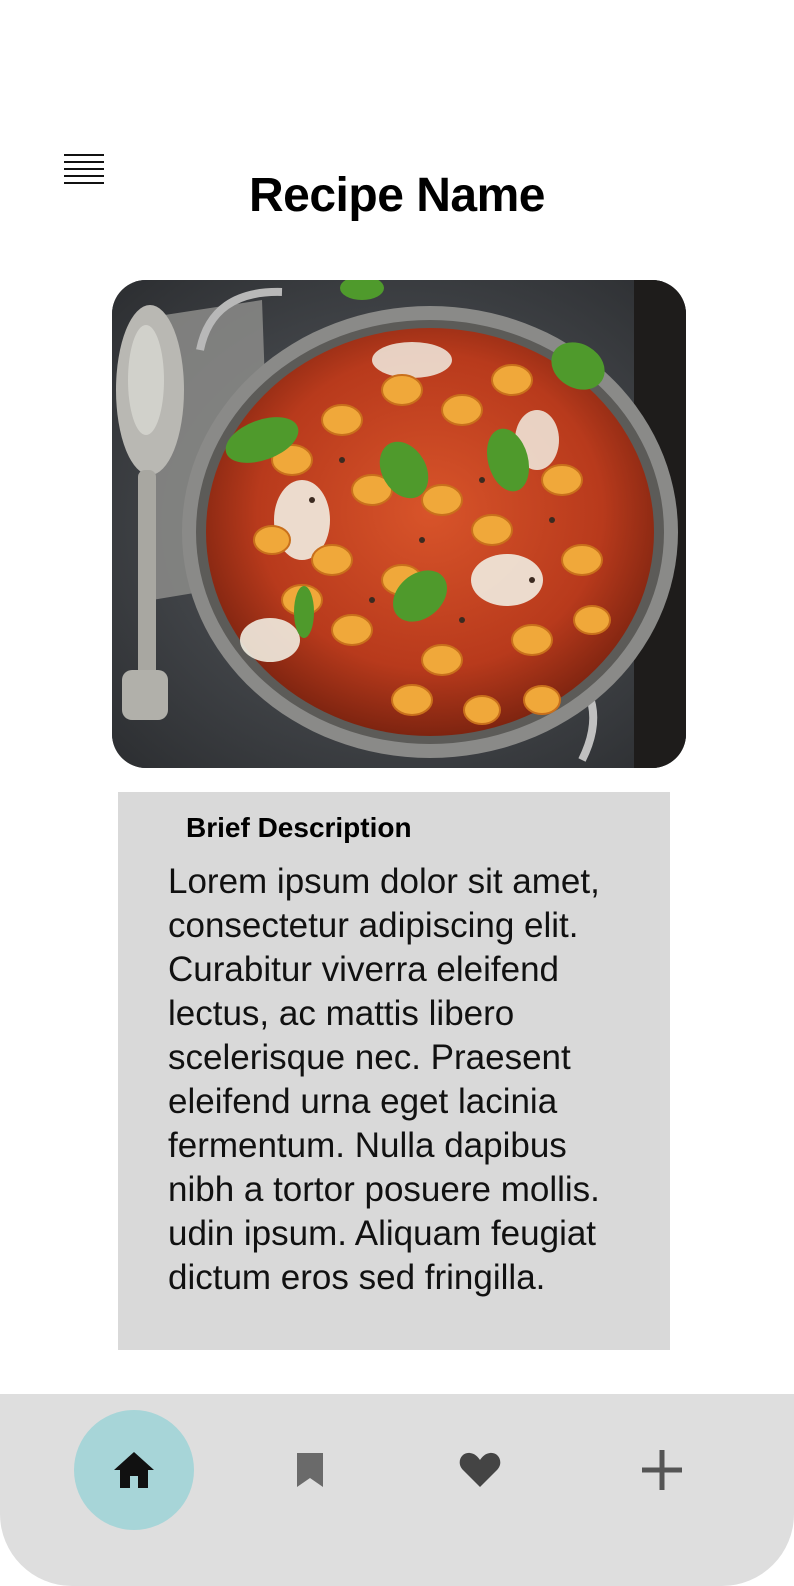 This screenshot has width=794, height=1586. What do you see at coordinates (397, 1490) in the screenshot?
I see `bottom-nav` at bounding box center [397, 1490].